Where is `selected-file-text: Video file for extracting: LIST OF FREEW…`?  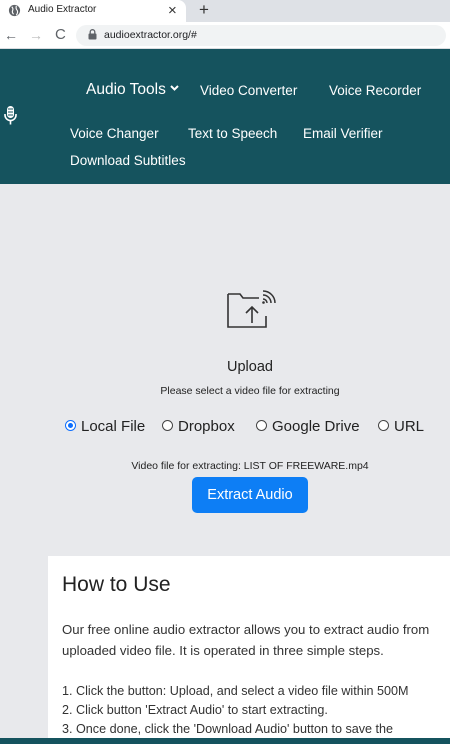
selected-file-text: Video file for extracting: LIST OF FREEW… is located at coordinates (250, 466).